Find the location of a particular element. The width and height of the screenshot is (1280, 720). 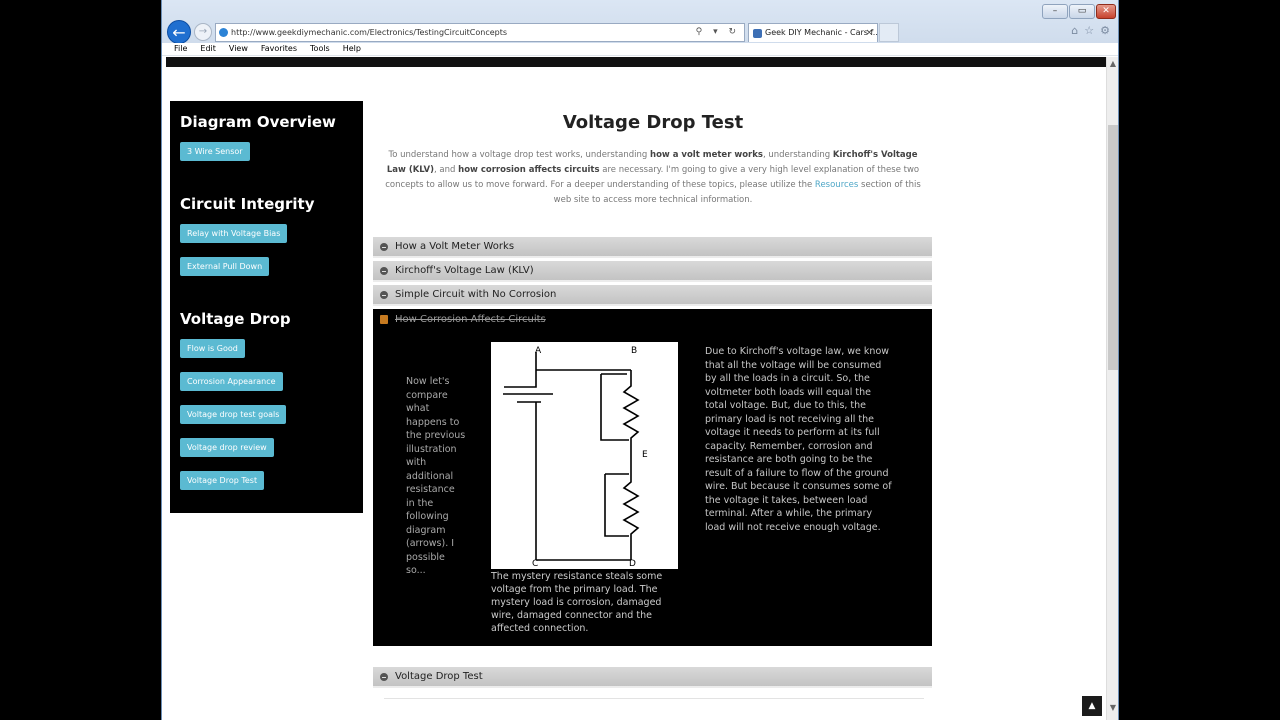

scroll-down-icon: ▼ is located at coordinates (1112, 707).